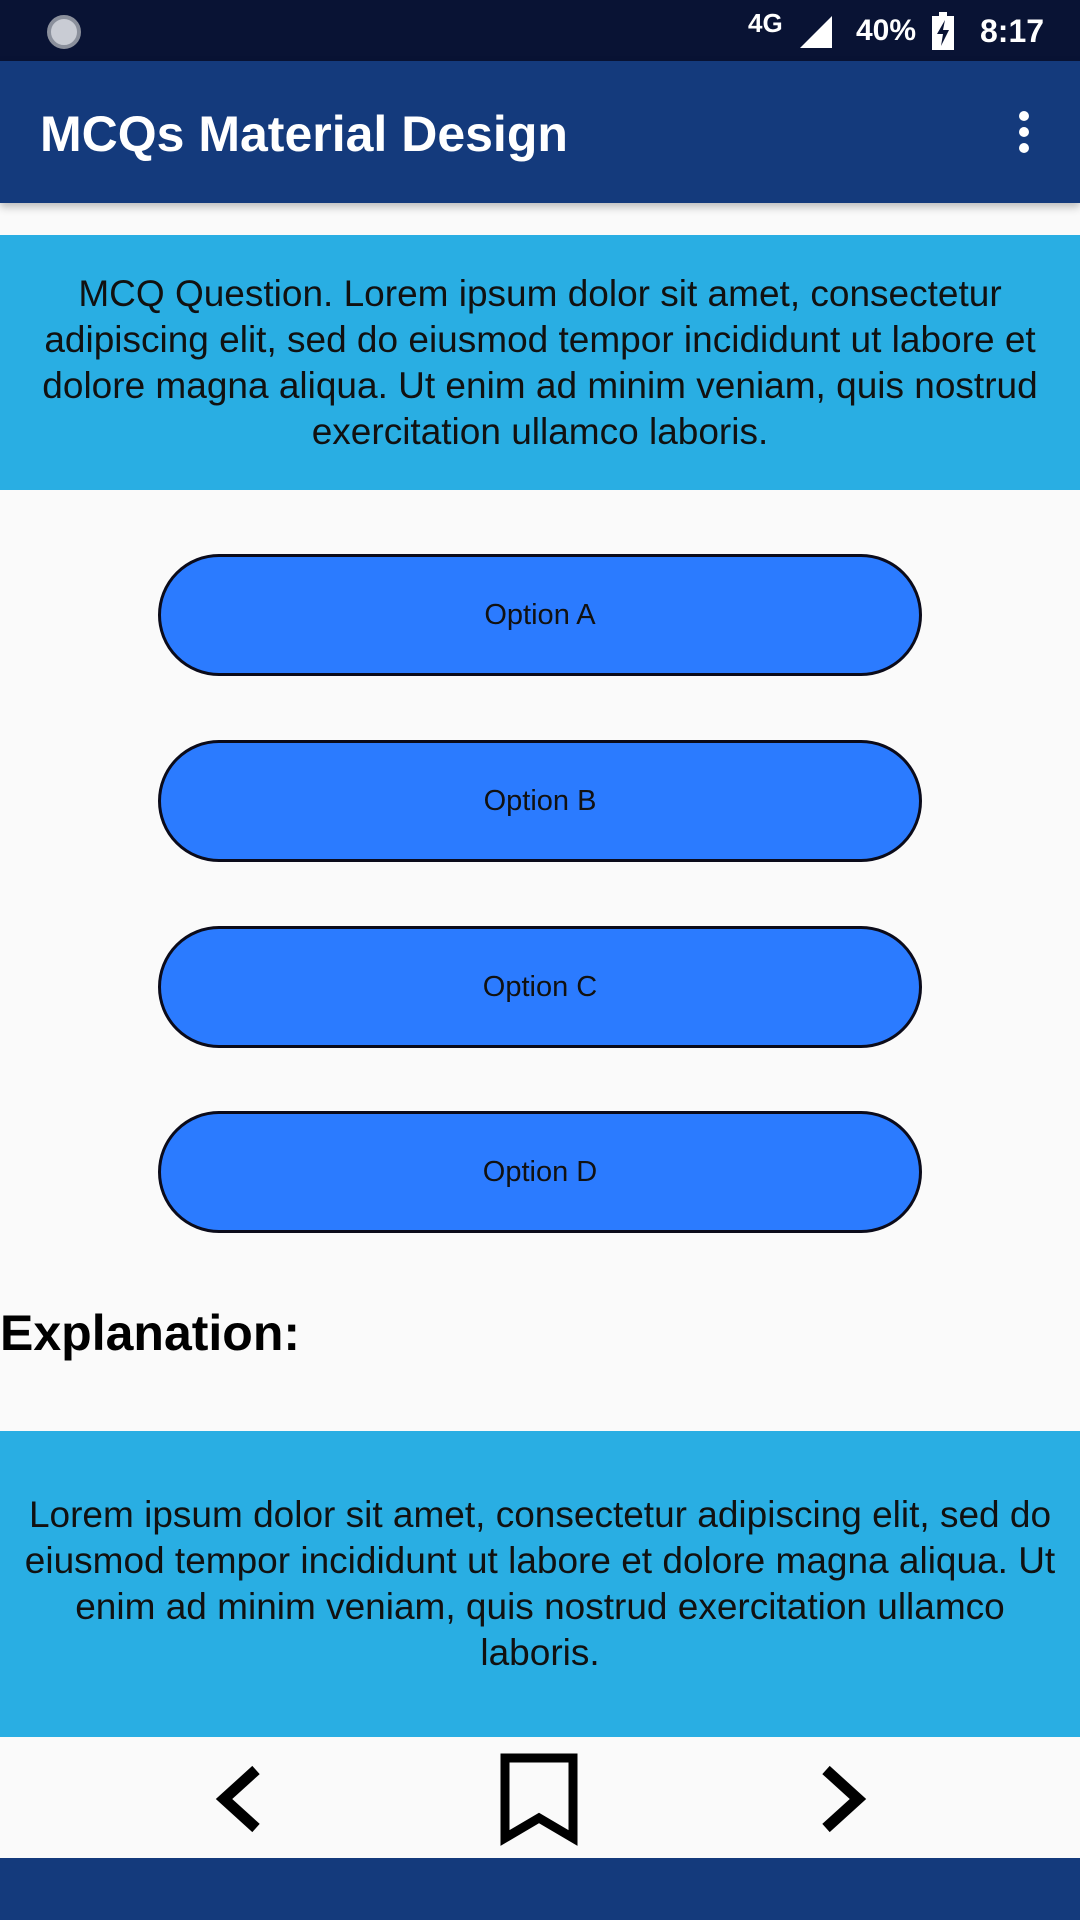 The height and width of the screenshot is (1920, 1080). What do you see at coordinates (1024, 132) in the screenshot?
I see `overflow-menu-icon` at bounding box center [1024, 132].